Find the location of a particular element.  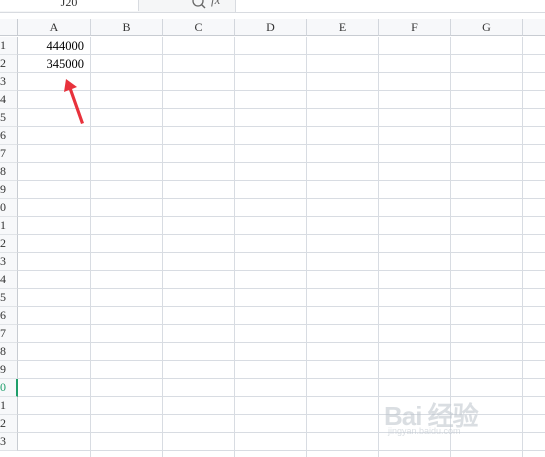

formula-bar: J20 fx is located at coordinates (272, 6).